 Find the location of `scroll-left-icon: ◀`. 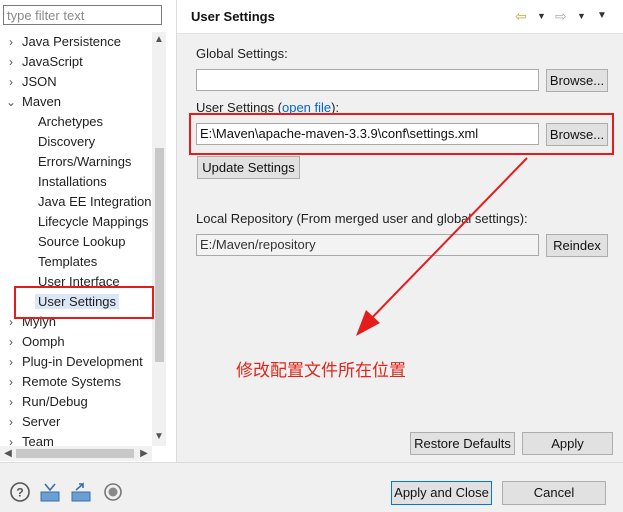

scroll-left-icon: ◀ is located at coordinates (8, 454).